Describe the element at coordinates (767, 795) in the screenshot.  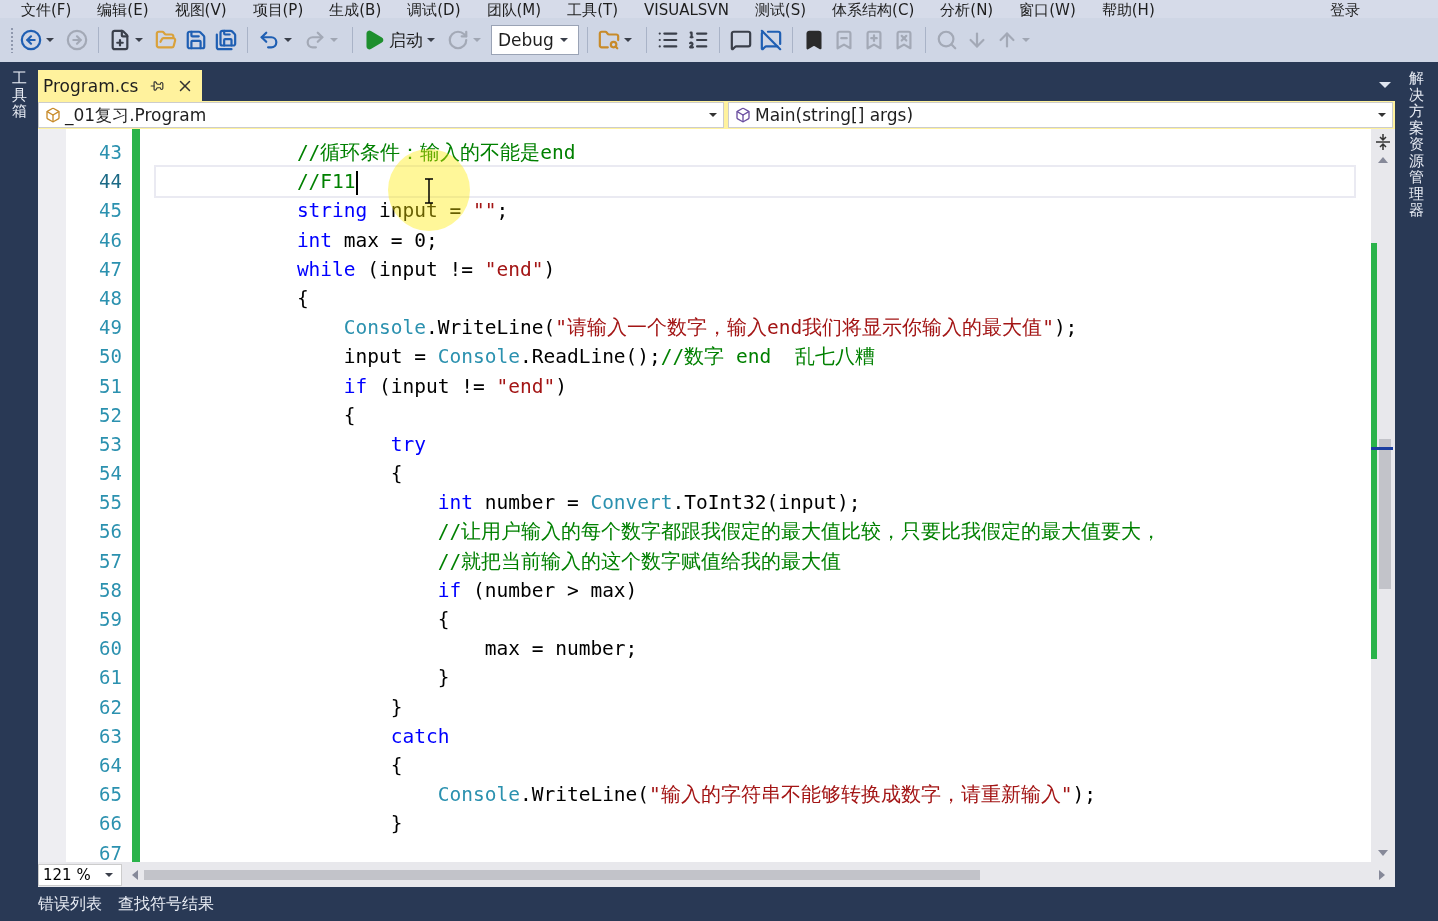
I see `code-line: Console.WriteLine("输入的字符串不能够转换成数字，请重新输入");` at that location.